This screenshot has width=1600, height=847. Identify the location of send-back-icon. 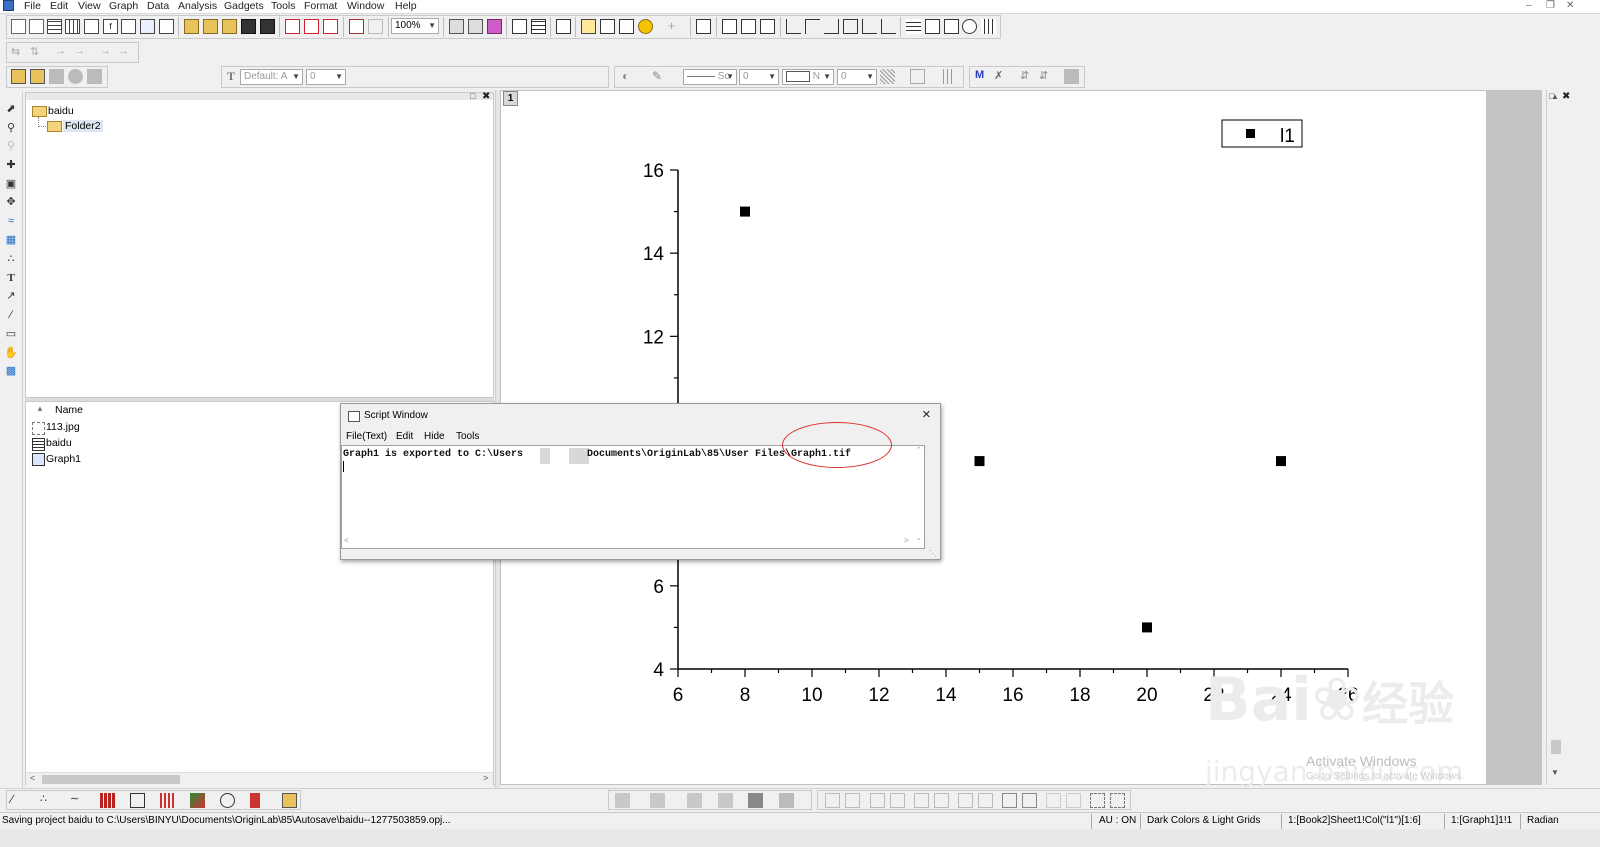
(1029, 800).